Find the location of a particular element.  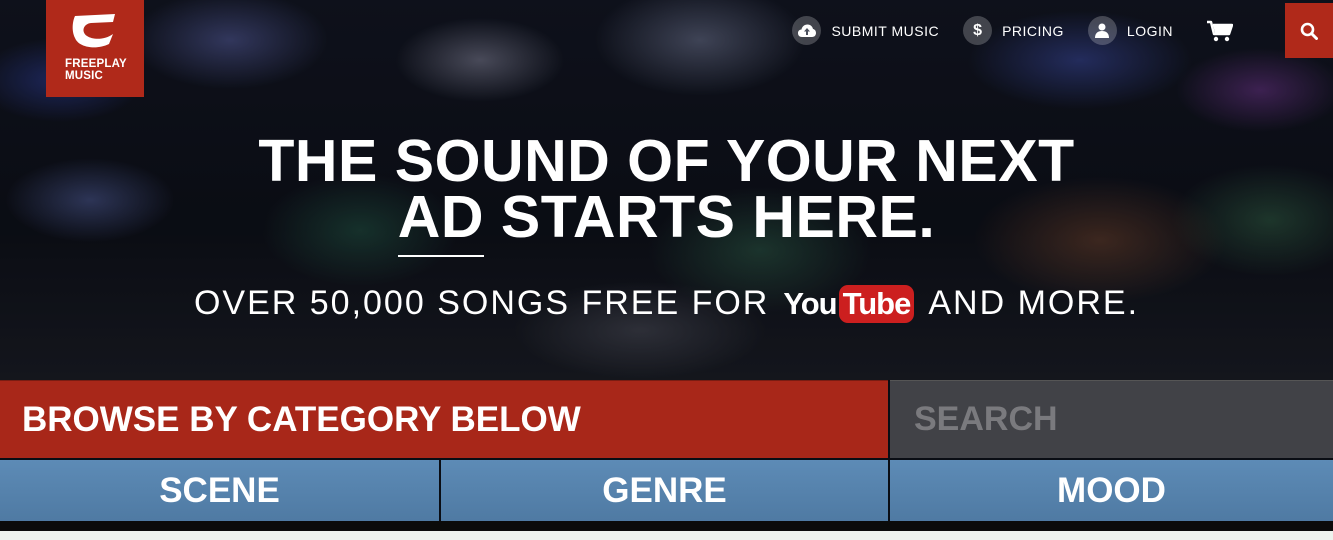

headline-line-2: AD STARTS HERE. is located at coordinates (666, 220).